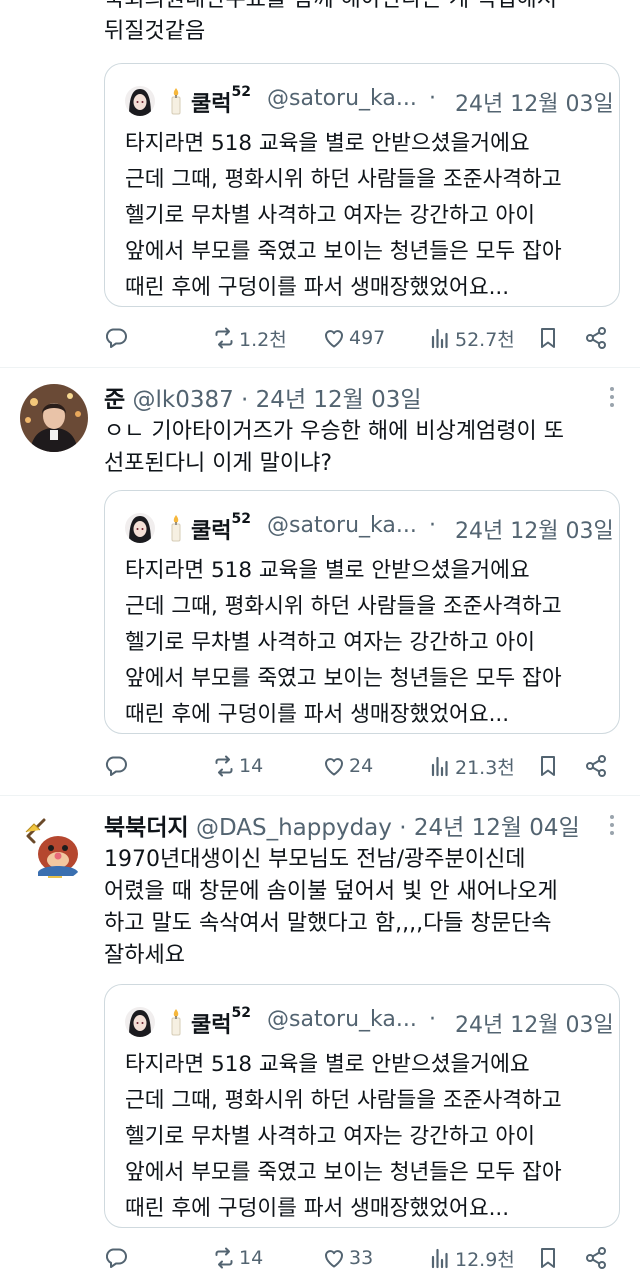 This screenshot has height=1280, width=640. I want to click on tweet-header: 준 @lk0387 · 24년 12월 03일, so click(350, 397).